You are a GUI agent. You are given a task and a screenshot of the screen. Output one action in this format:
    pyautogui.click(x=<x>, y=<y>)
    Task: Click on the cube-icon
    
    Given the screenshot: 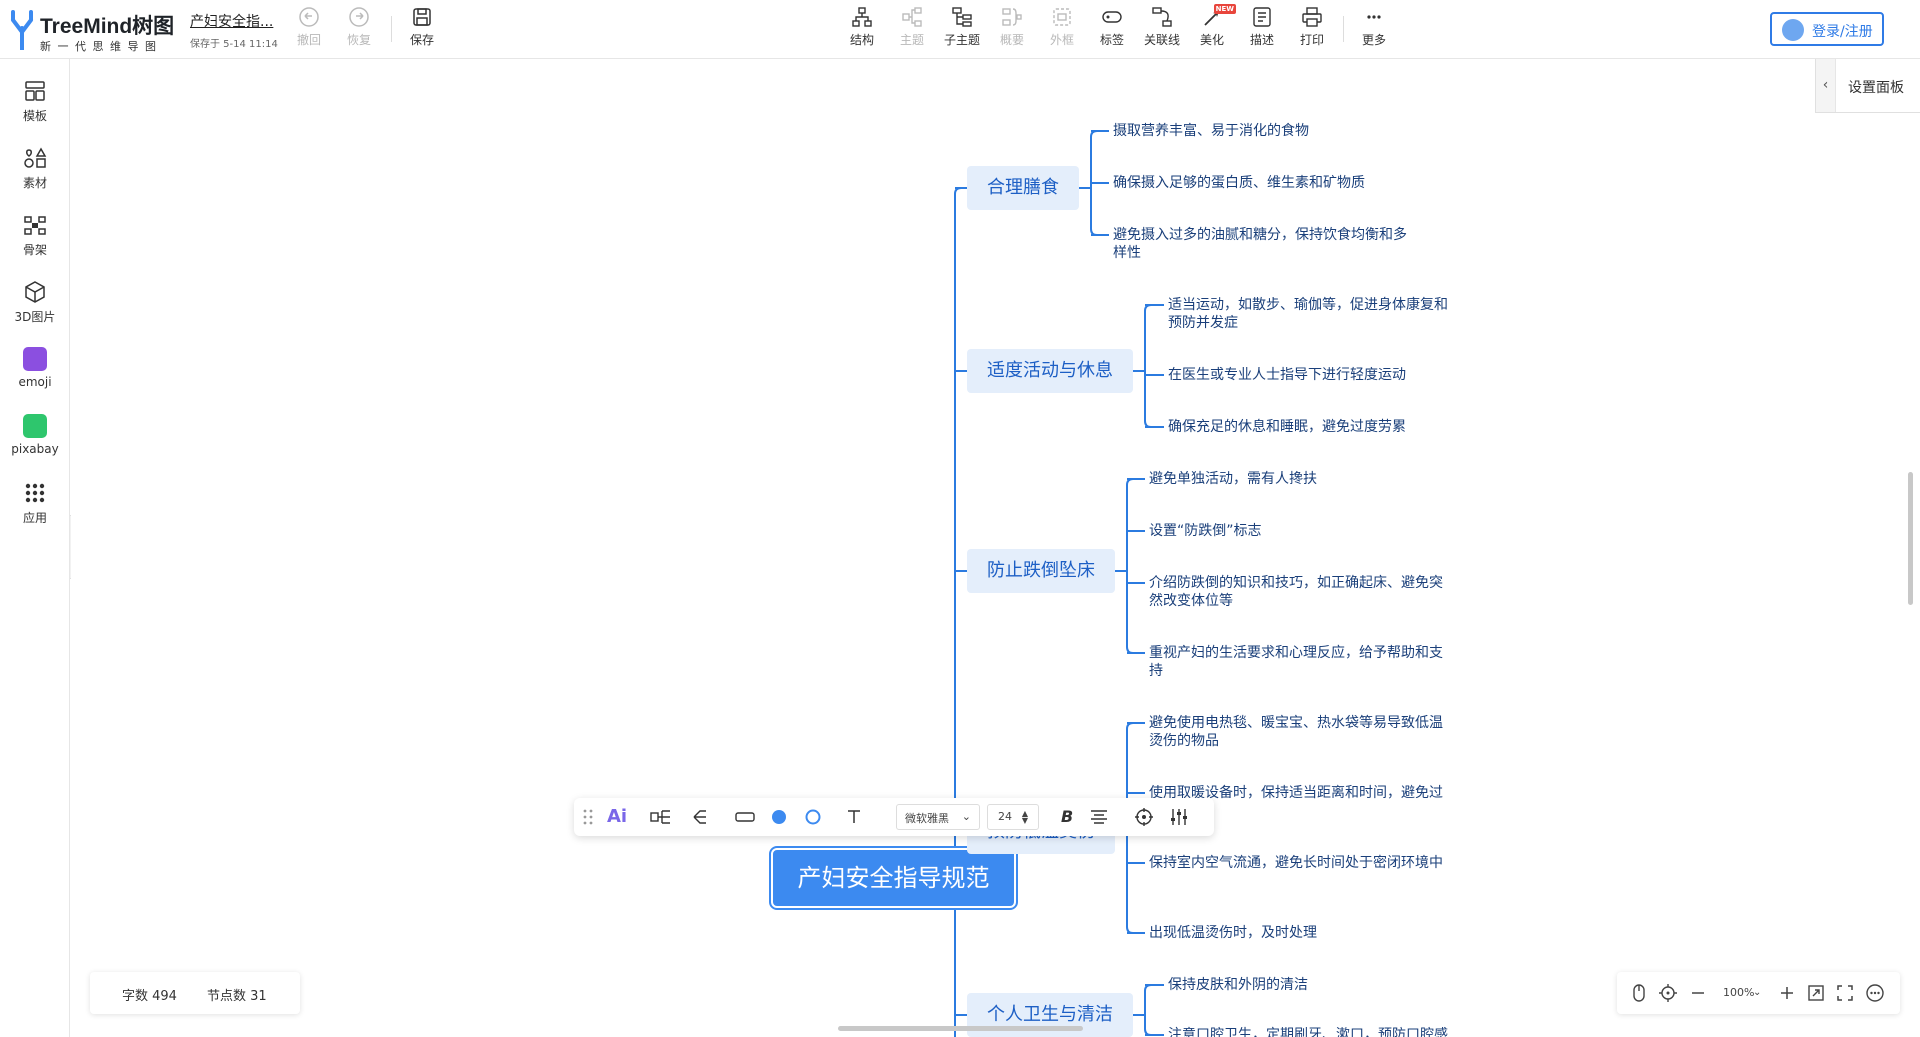 What is the action you would take?
    pyautogui.click(x=35, y=292)
    